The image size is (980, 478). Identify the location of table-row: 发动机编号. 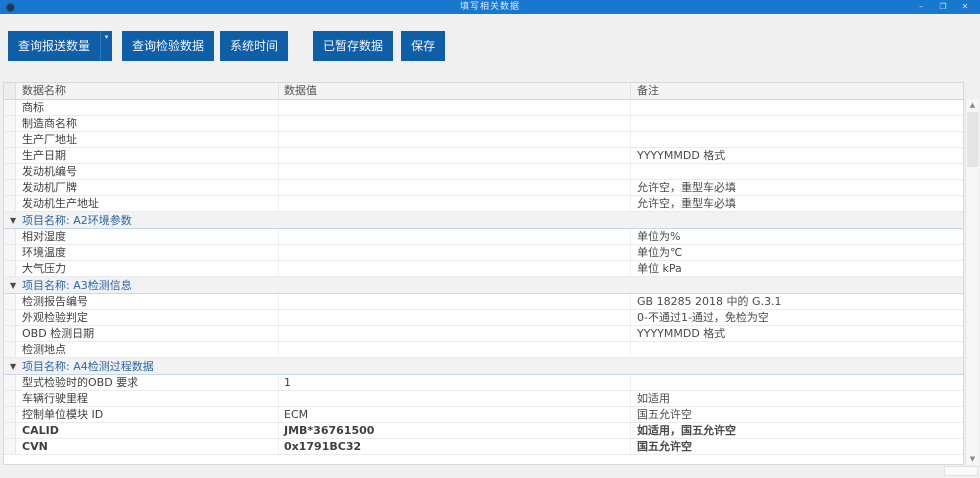
(483, 172).